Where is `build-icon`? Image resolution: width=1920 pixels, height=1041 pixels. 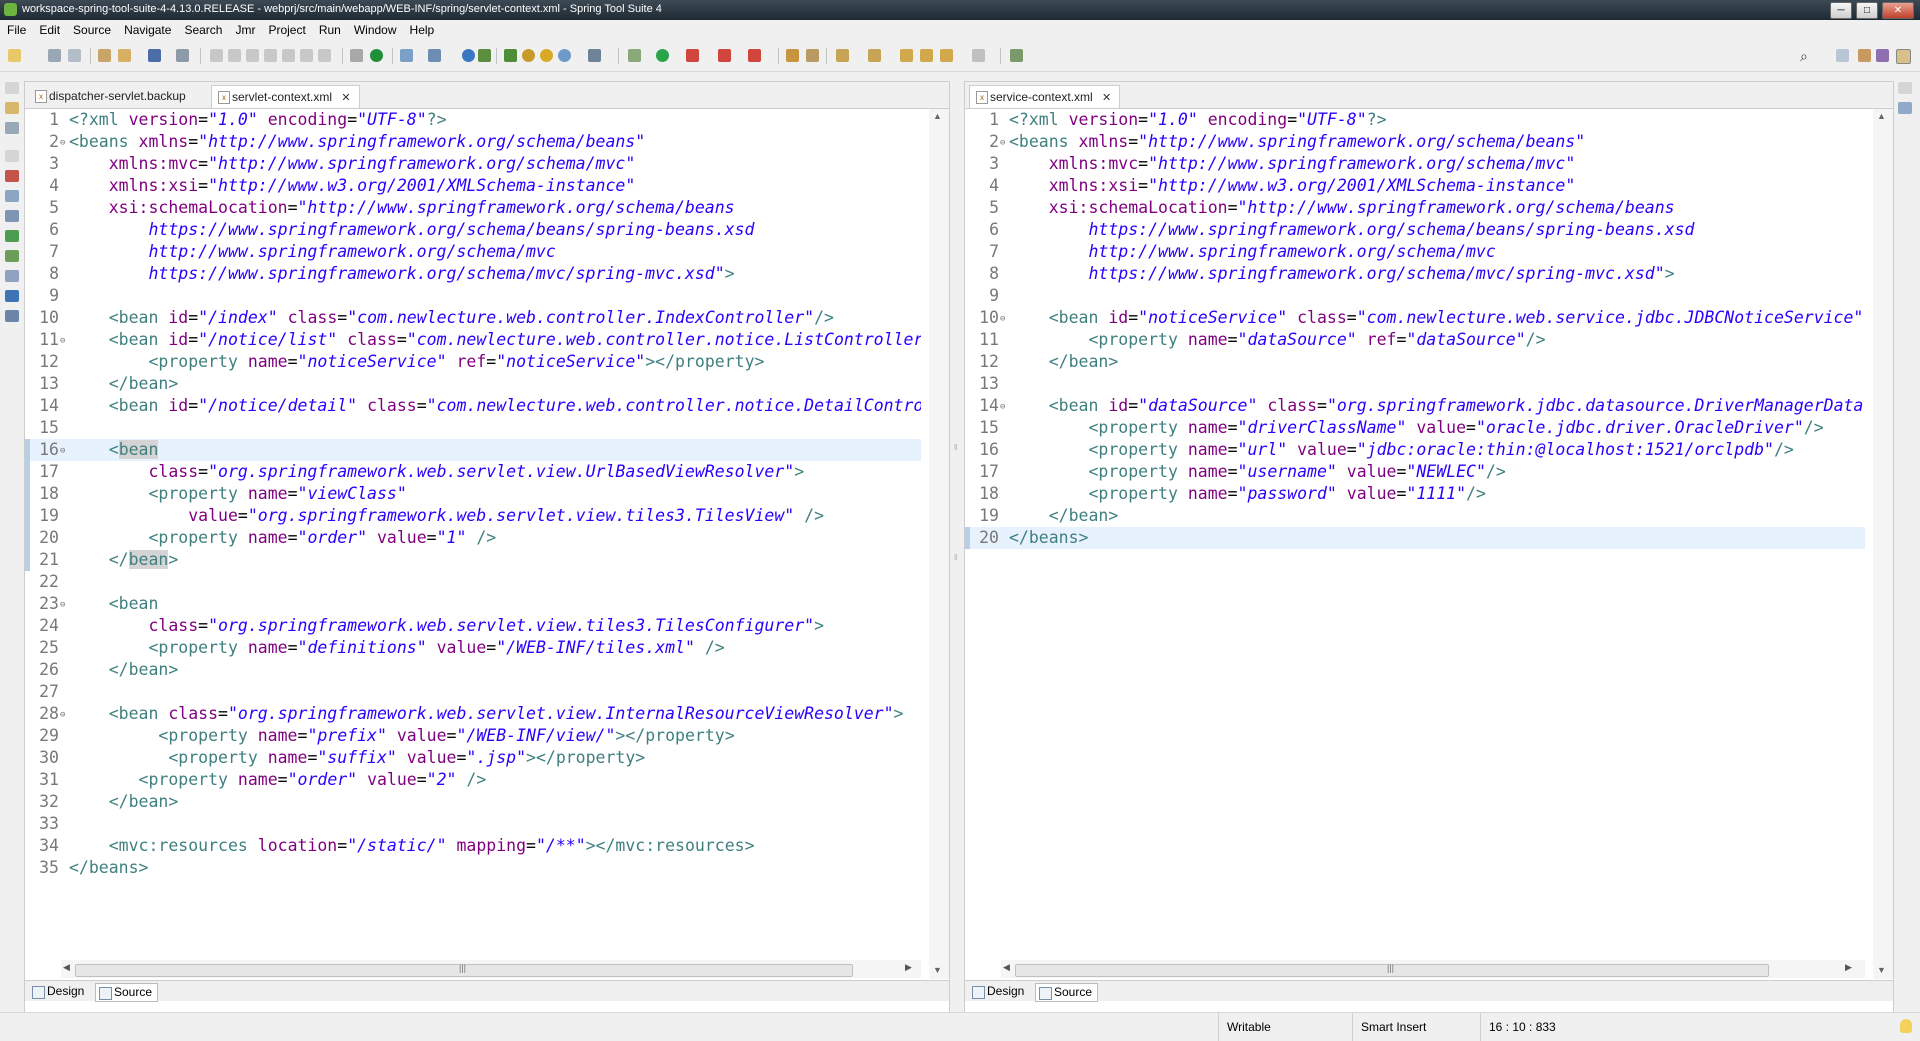 build-icon is located at coordinates (510, 55).